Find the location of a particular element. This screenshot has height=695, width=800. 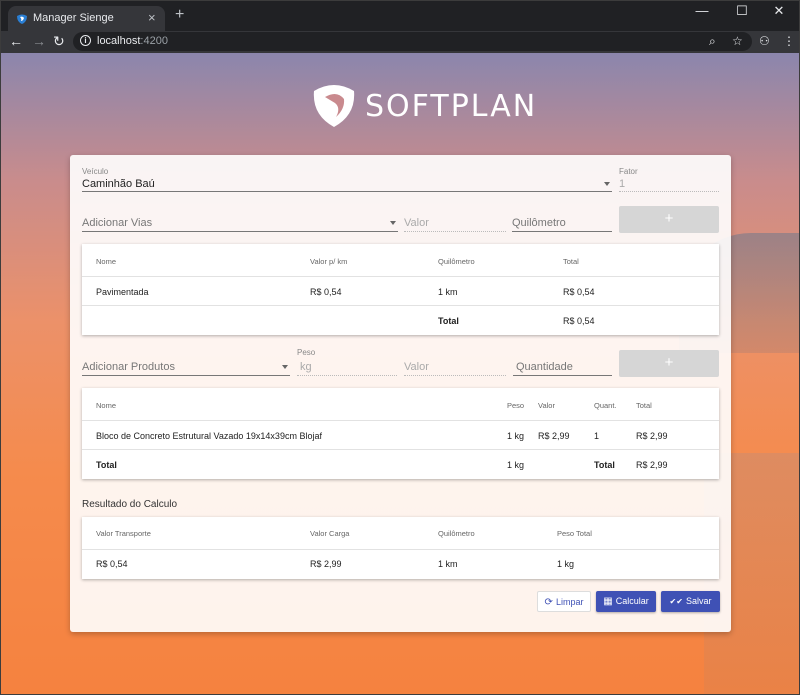

minimize-icon: — is located at coordinates (702, 10).